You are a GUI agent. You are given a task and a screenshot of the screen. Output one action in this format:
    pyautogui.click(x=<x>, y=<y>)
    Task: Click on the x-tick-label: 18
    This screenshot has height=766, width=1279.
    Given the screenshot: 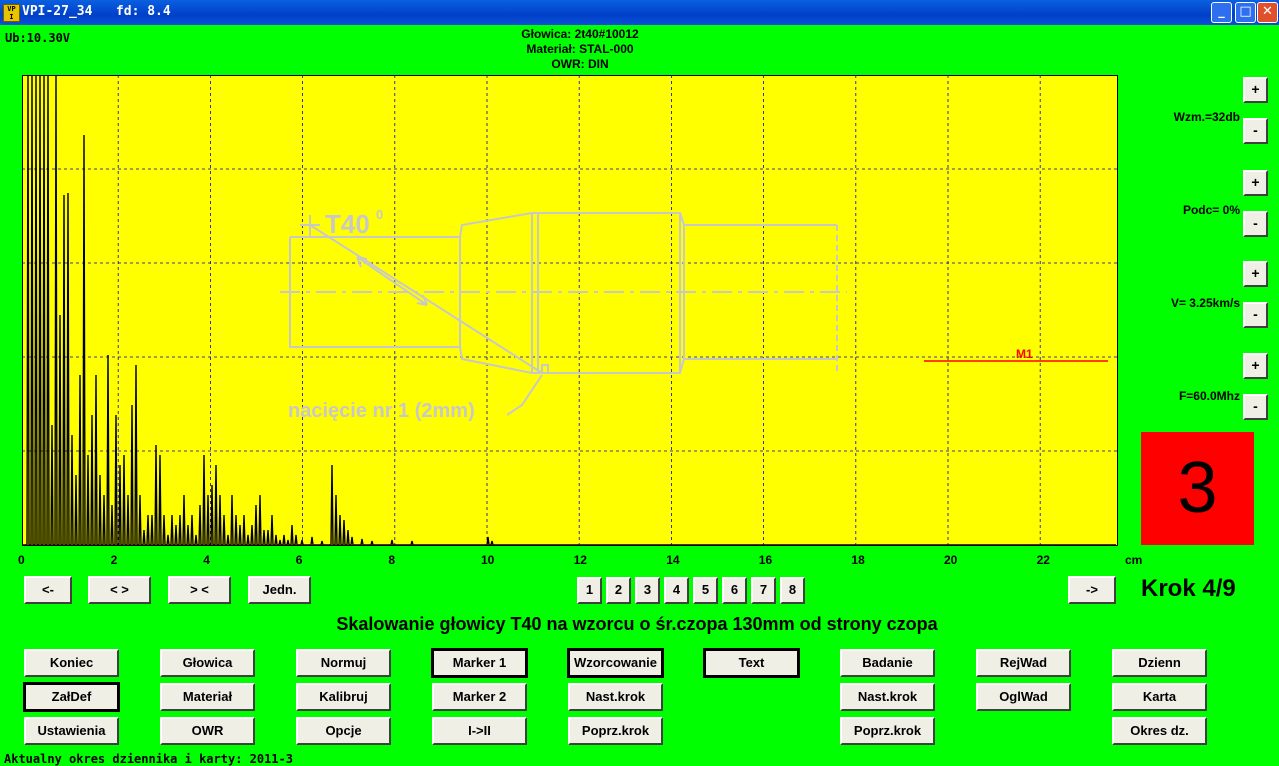 What is the action you would take?
    pyautogui.click(x=858, y=560)
    